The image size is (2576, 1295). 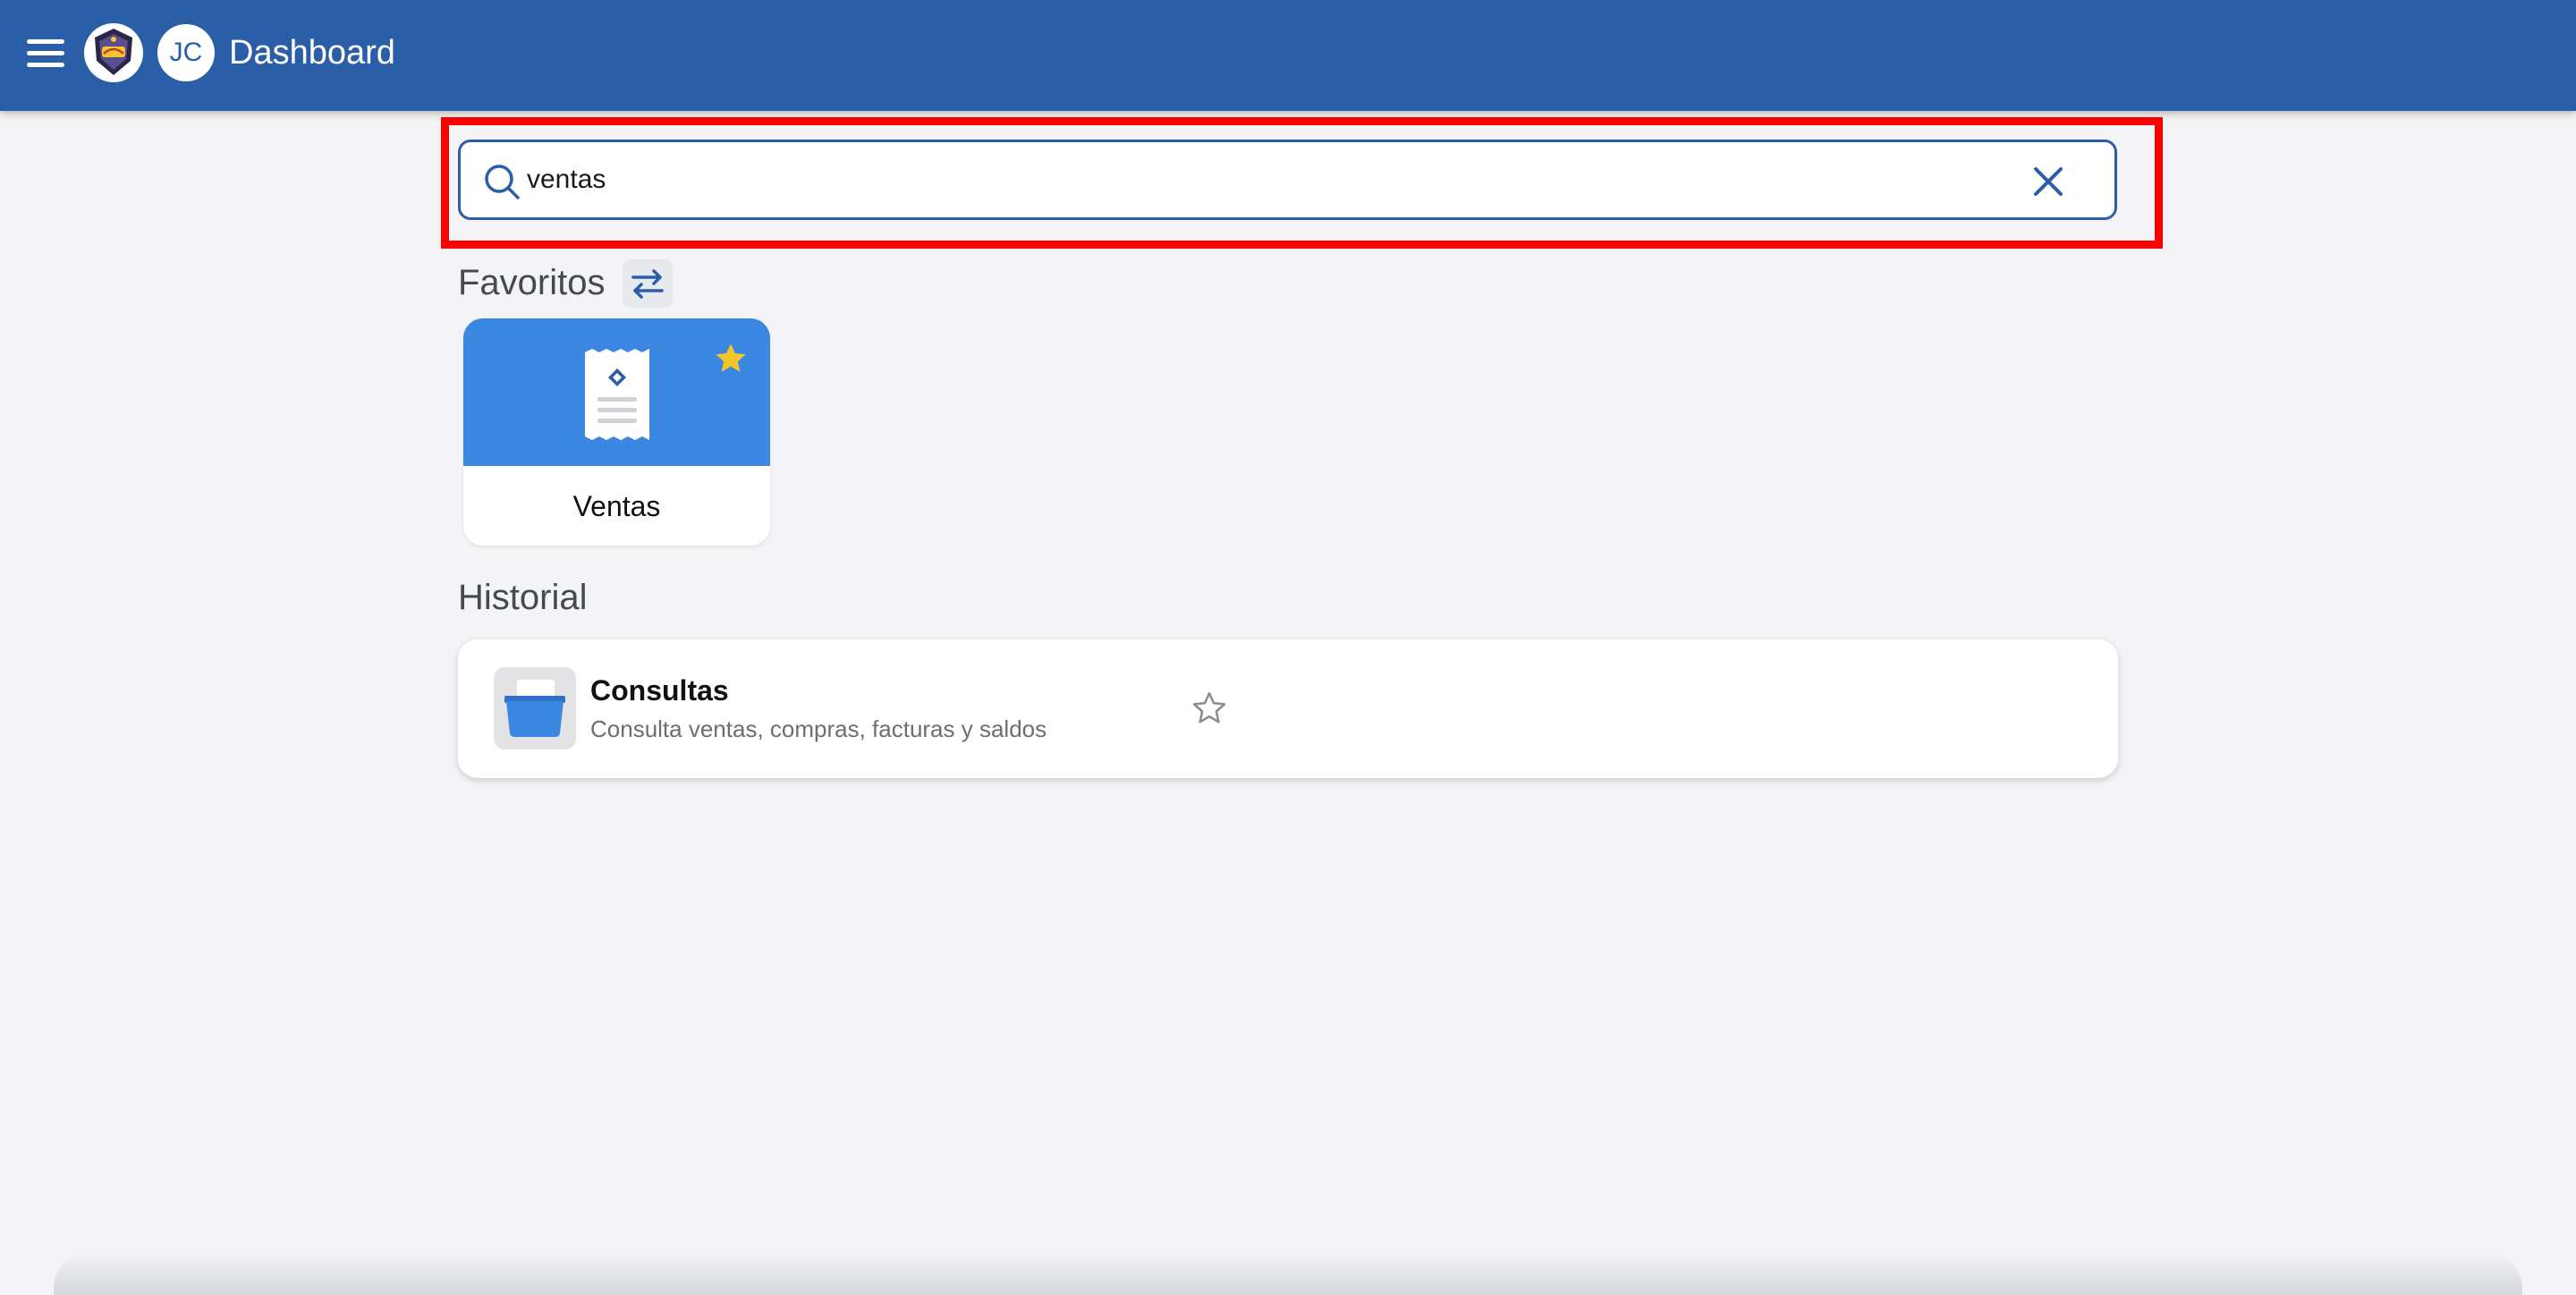 I want to click on favorite-card-ventas: Ventas, so click(x=616, y=432).